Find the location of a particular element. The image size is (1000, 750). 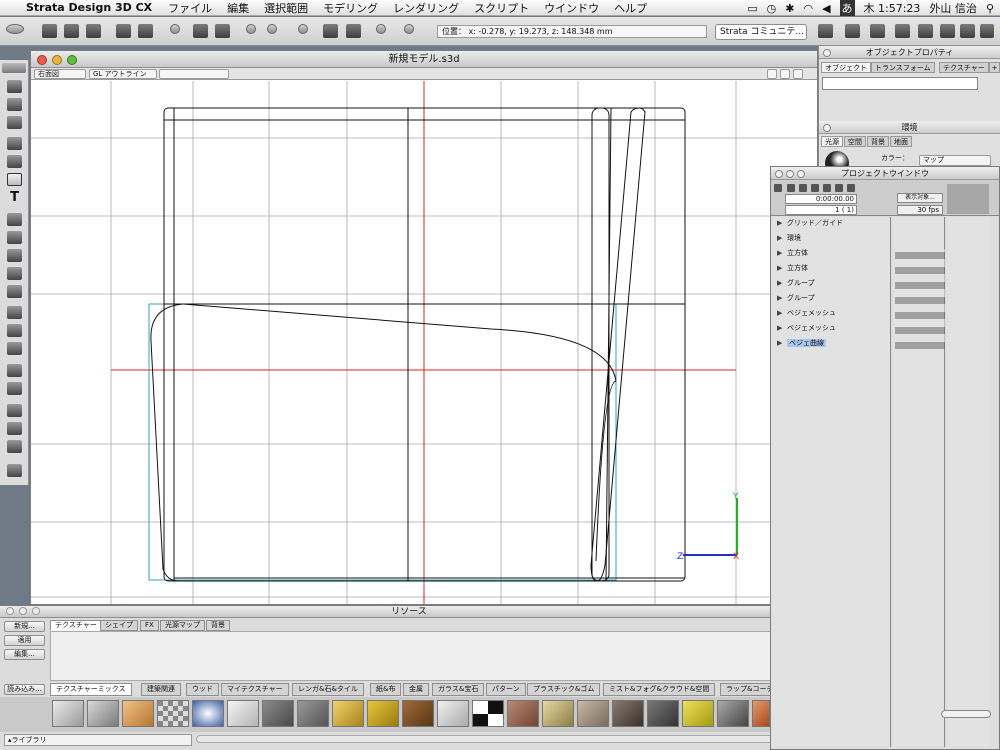

direct-select-icon is located at coordinates (14, 104).